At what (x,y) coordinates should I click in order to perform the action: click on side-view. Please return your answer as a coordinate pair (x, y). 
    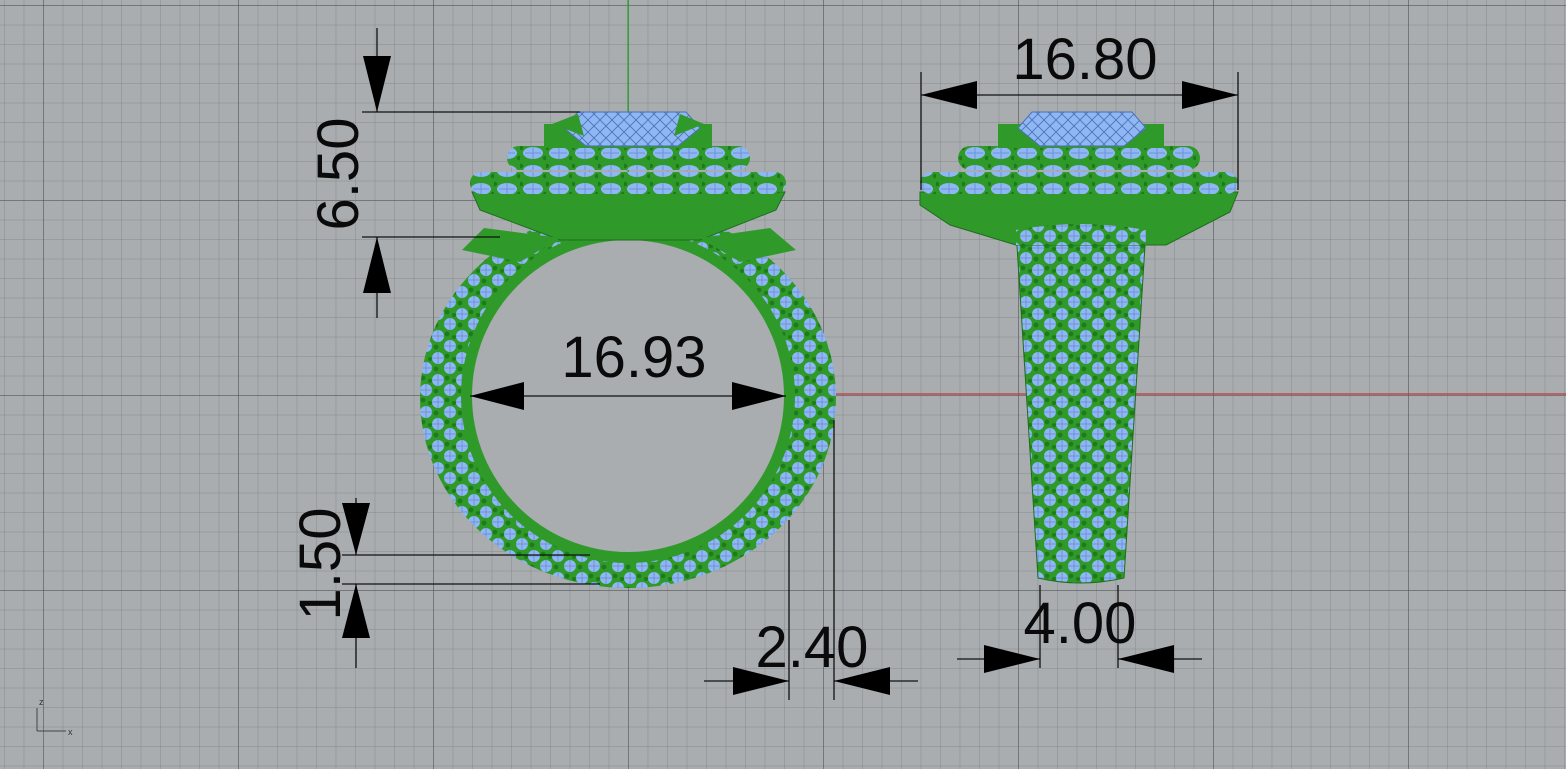
    Looking at the image, I should click on (1079, 347).